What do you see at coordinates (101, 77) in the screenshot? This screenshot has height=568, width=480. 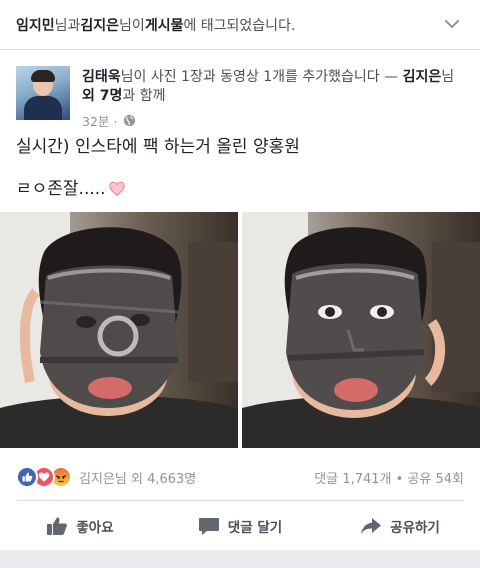 I see `author-name: 김태욱` at bounding box center [101, 77].